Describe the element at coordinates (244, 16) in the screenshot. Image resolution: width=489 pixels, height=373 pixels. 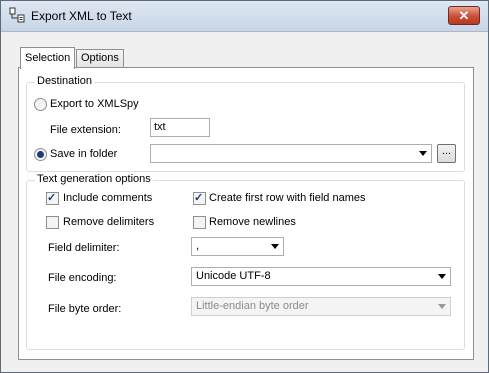
I see `title-bar: Export XML to Text ✕` at that location.